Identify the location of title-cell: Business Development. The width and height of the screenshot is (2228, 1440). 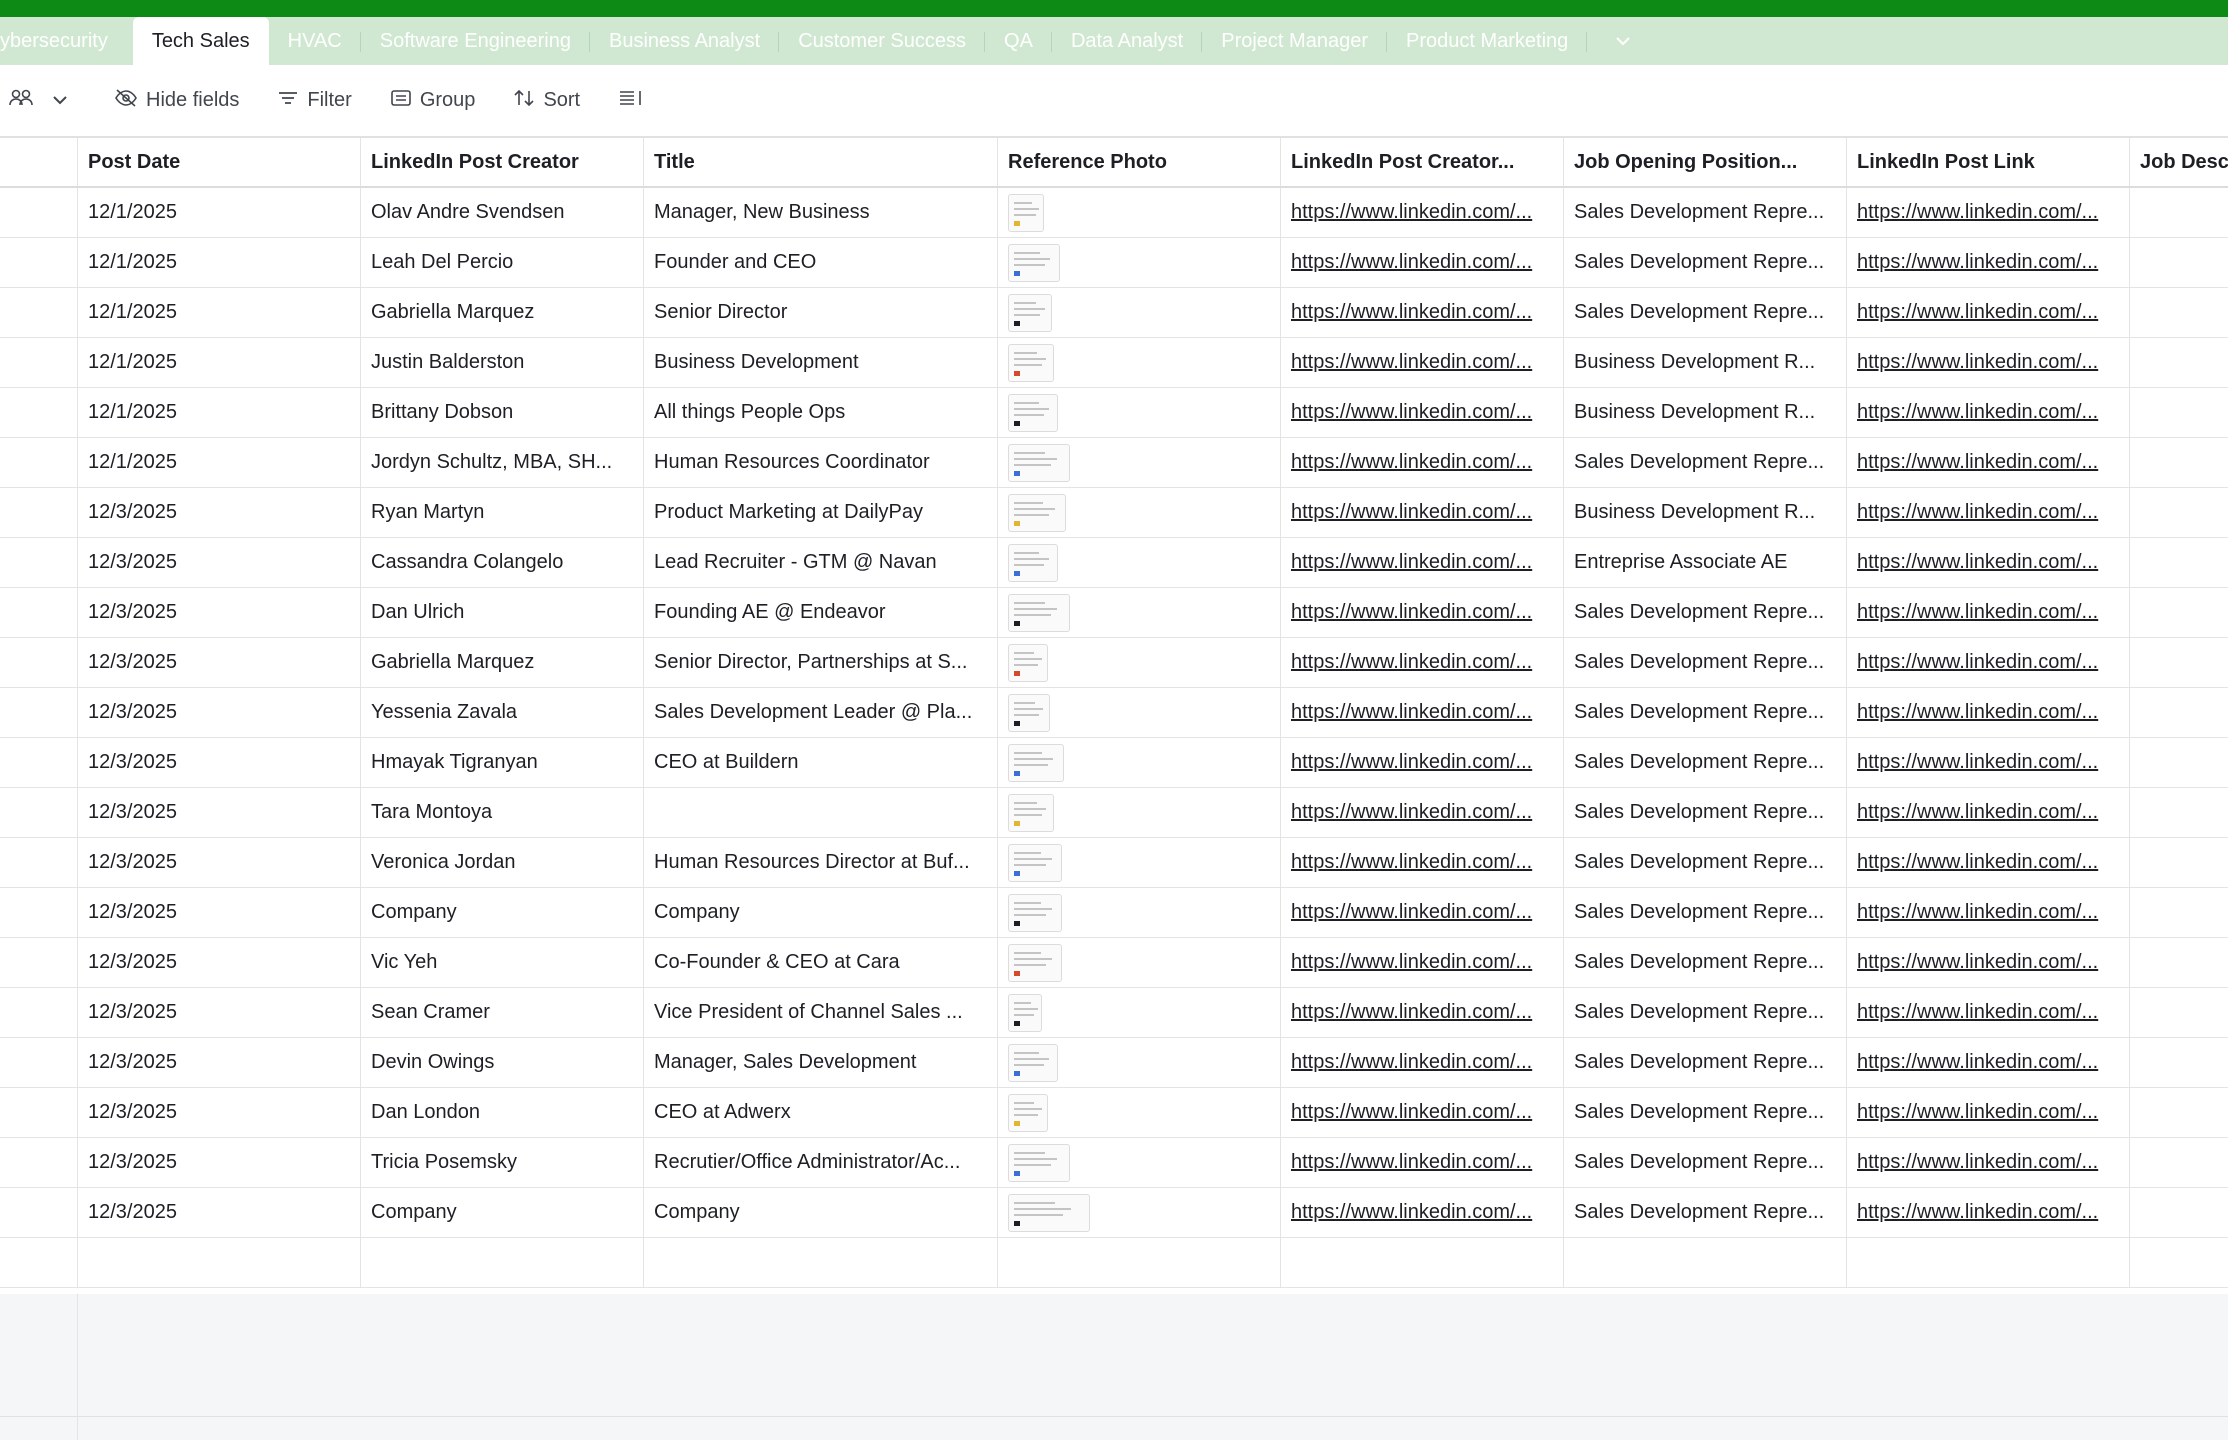
(821, 362).